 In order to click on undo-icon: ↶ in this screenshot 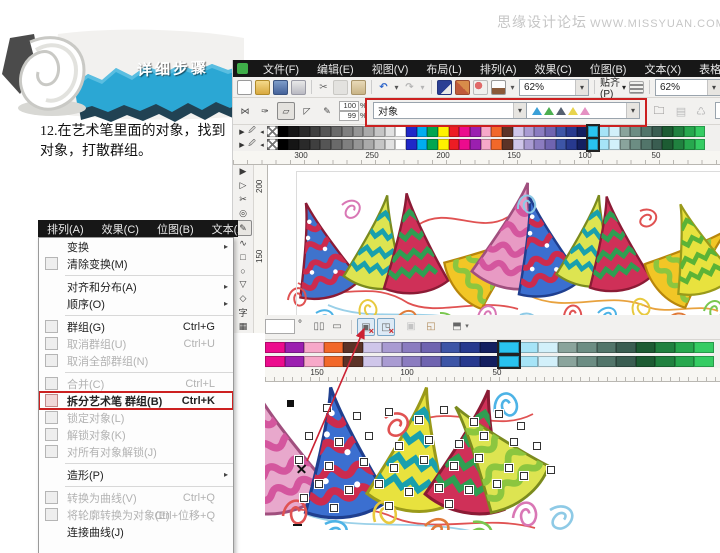, I will do `click(383, 87)`.